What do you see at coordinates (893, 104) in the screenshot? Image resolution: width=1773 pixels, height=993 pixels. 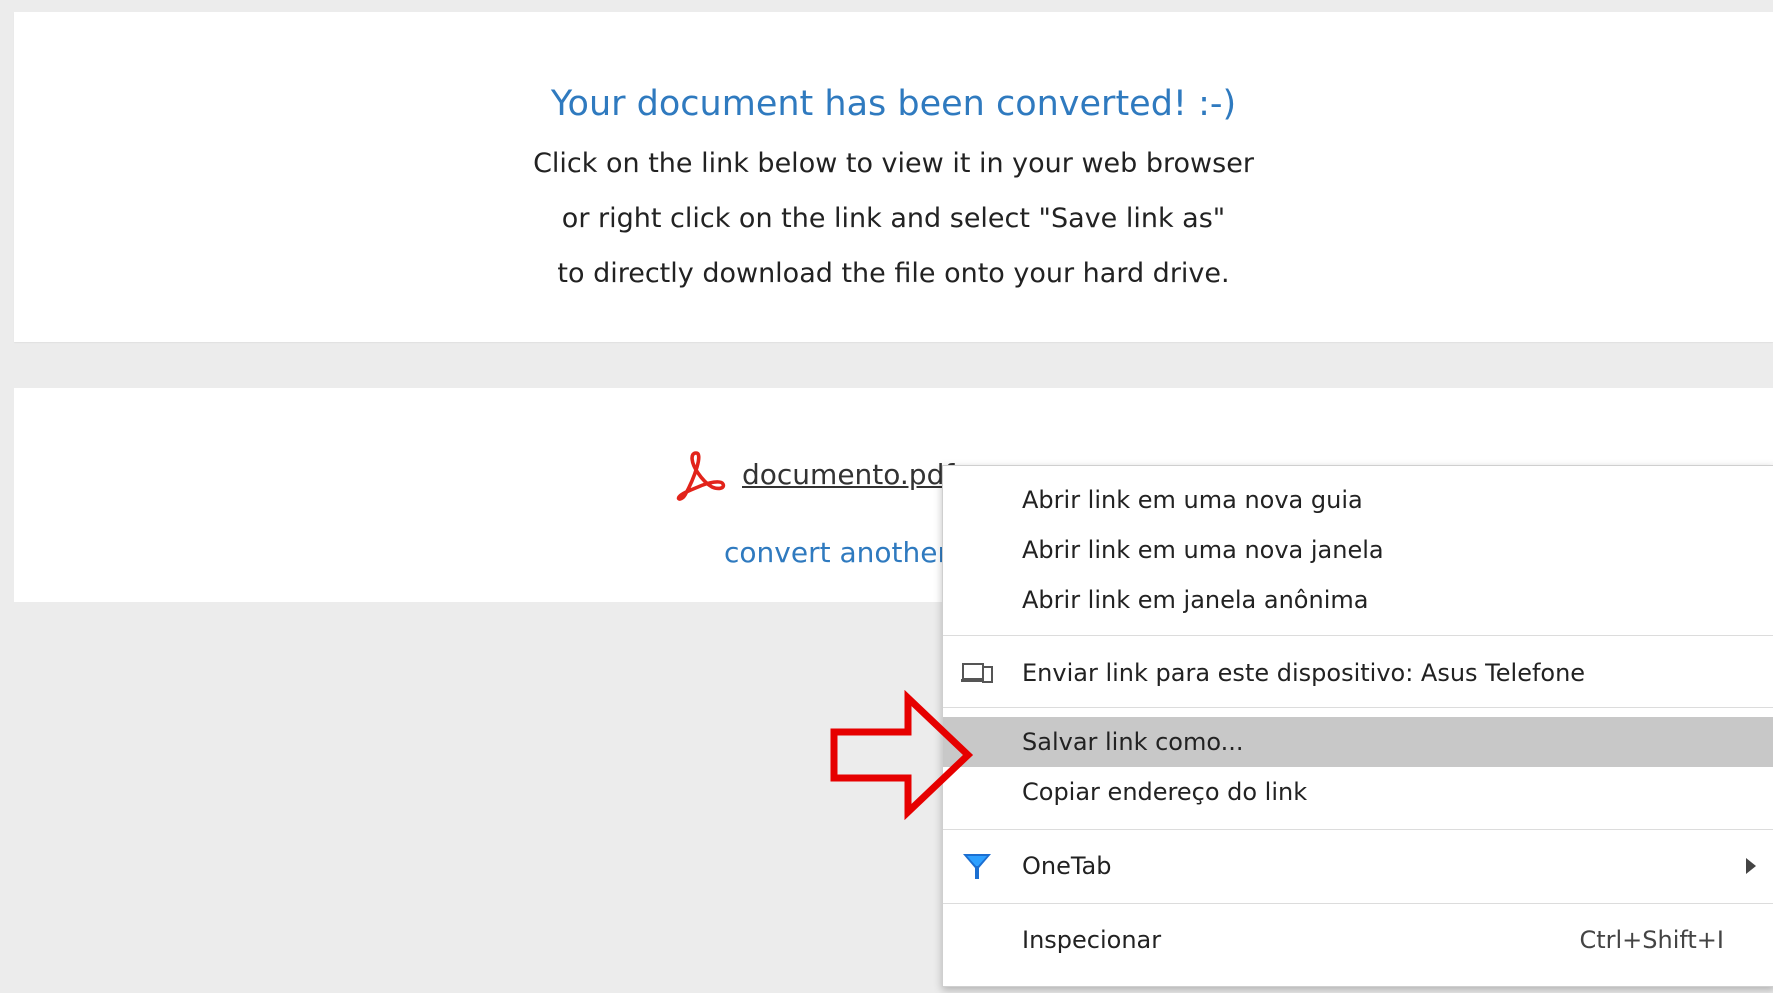 I see `converted-heading: Your document has been converted! :-)` at bounding box center [893, 104].